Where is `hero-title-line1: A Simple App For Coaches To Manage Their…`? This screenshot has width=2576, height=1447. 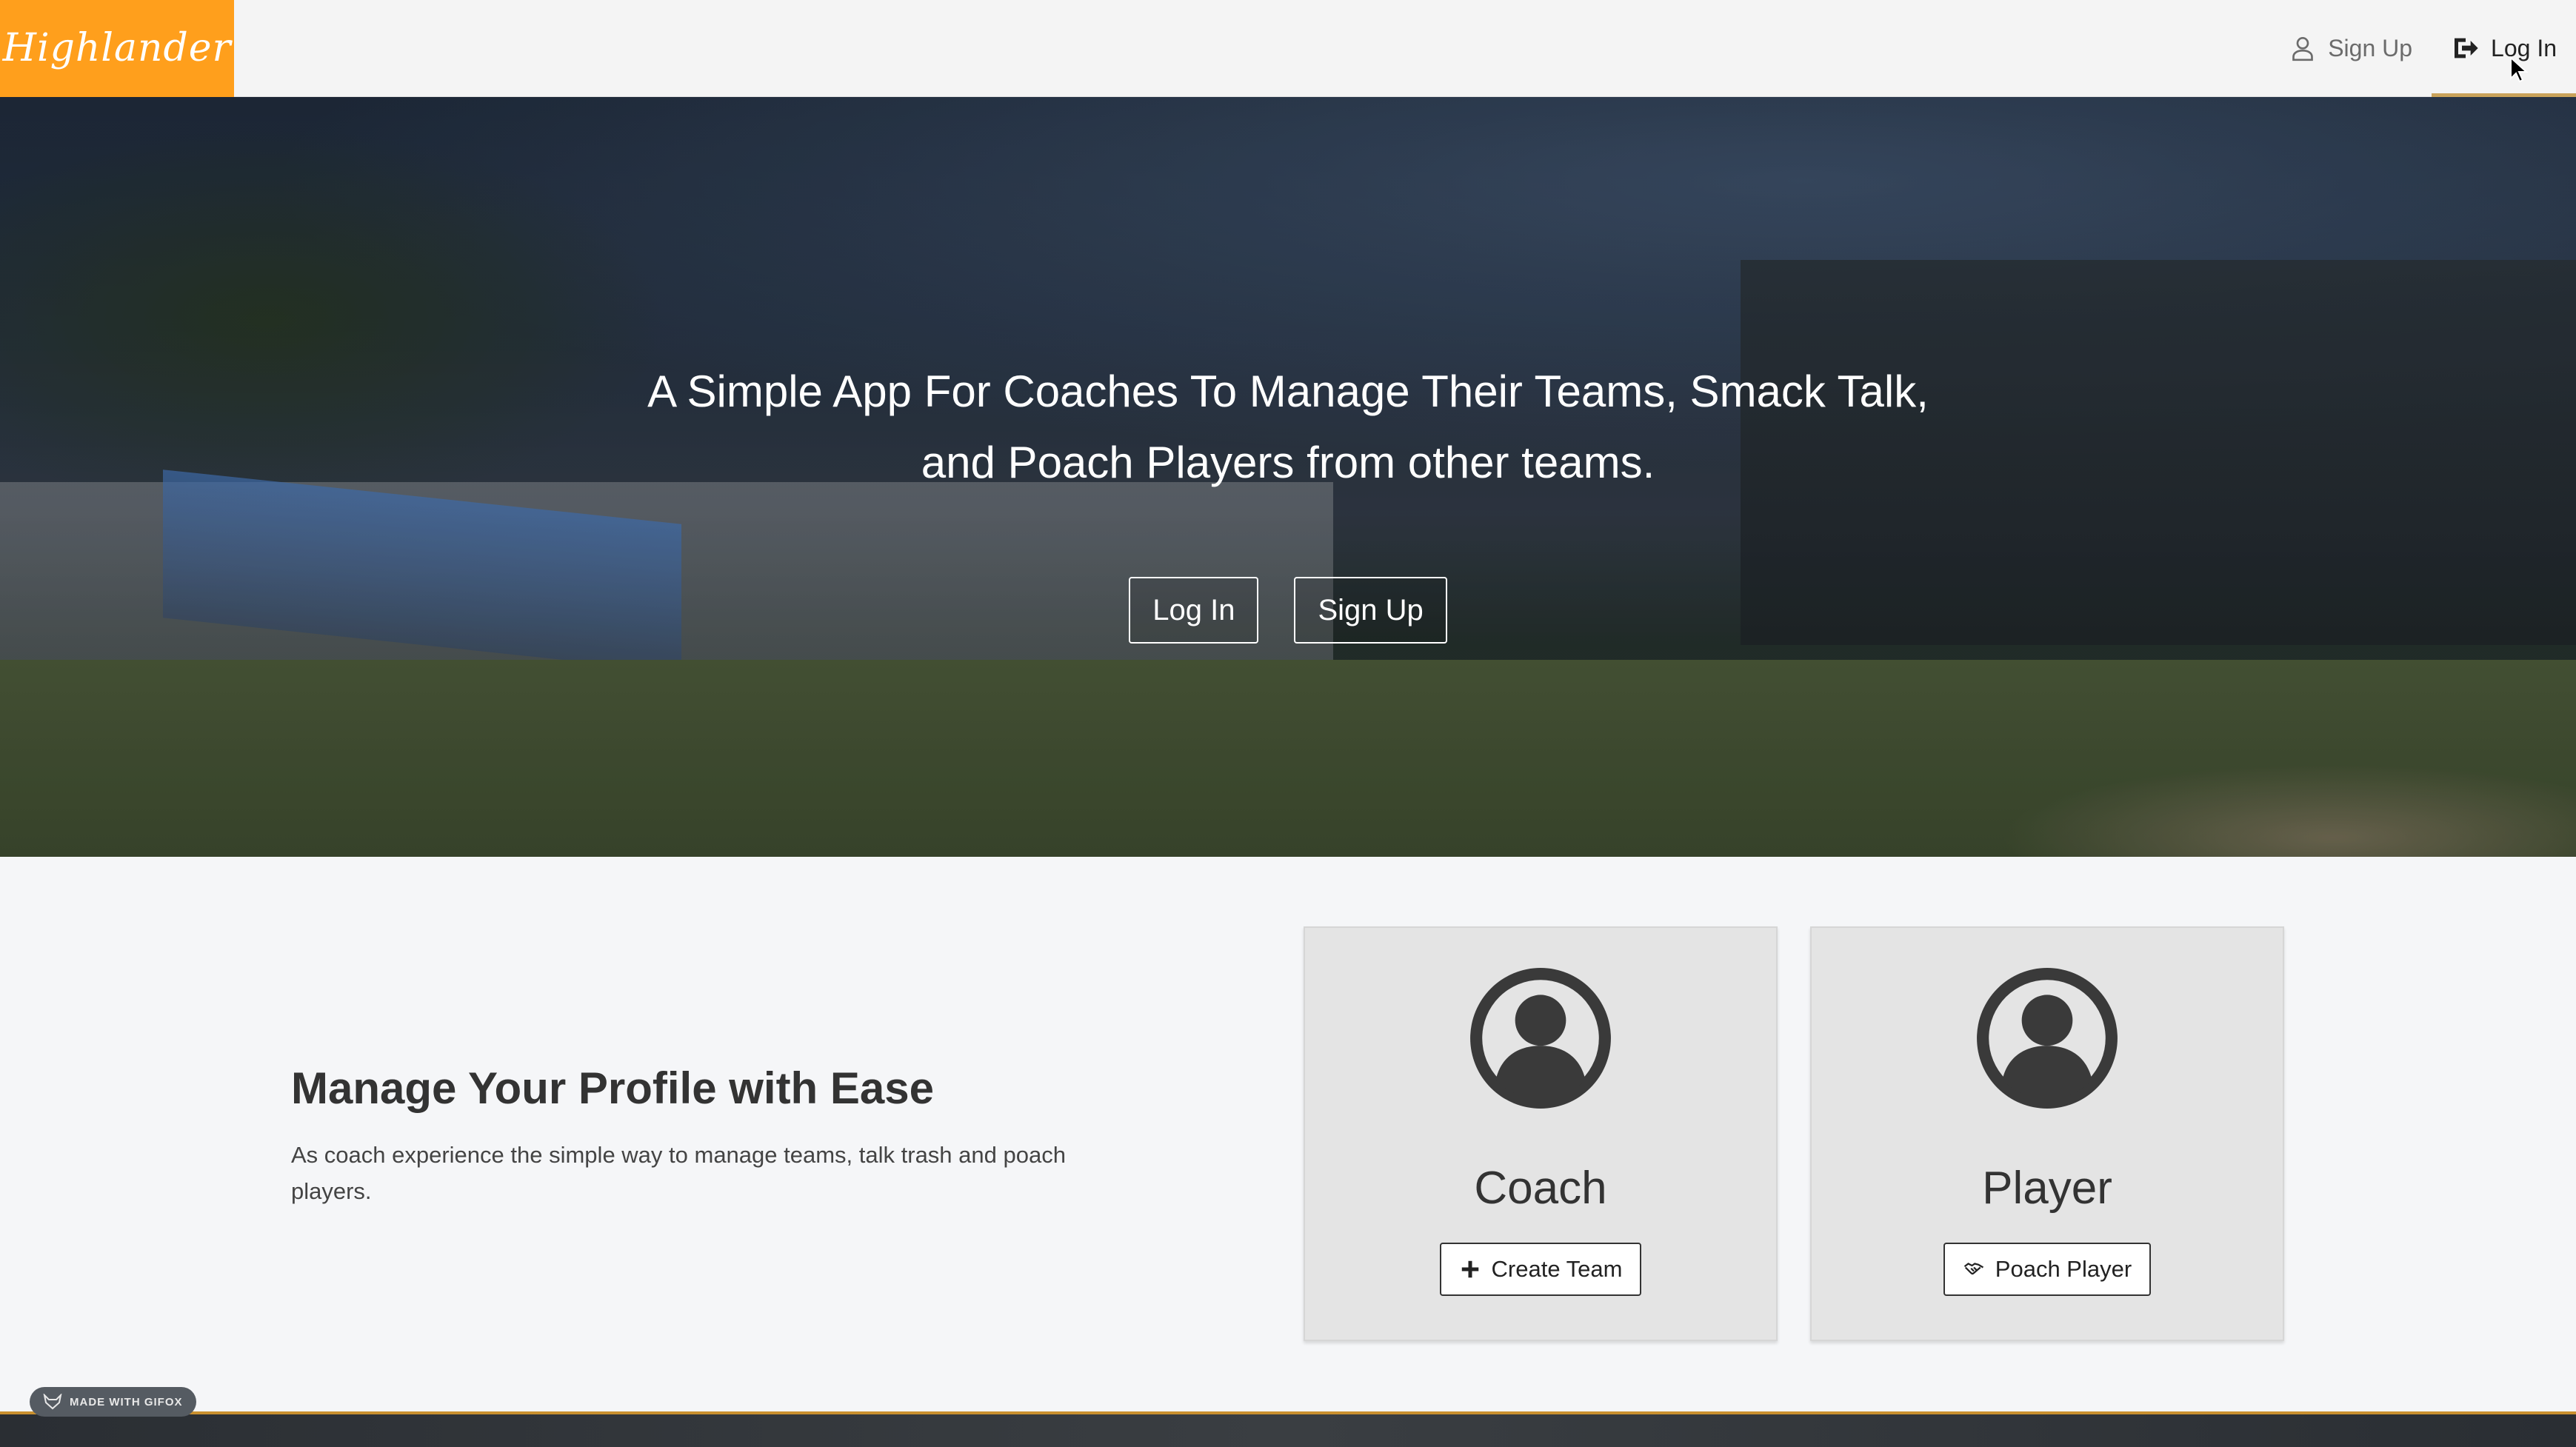 hero-title-line1: A Simple App For Coaches To Manage Their… is located at coordinates (1288, 391).